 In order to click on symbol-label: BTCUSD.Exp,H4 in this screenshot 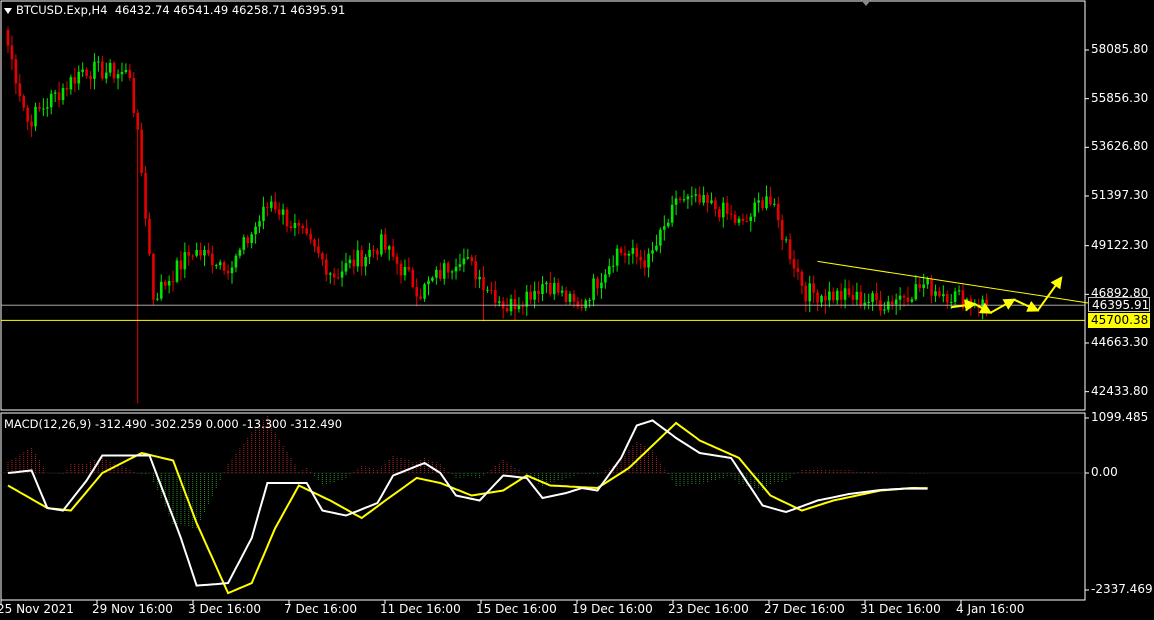, I will do `click(62, 10)`.